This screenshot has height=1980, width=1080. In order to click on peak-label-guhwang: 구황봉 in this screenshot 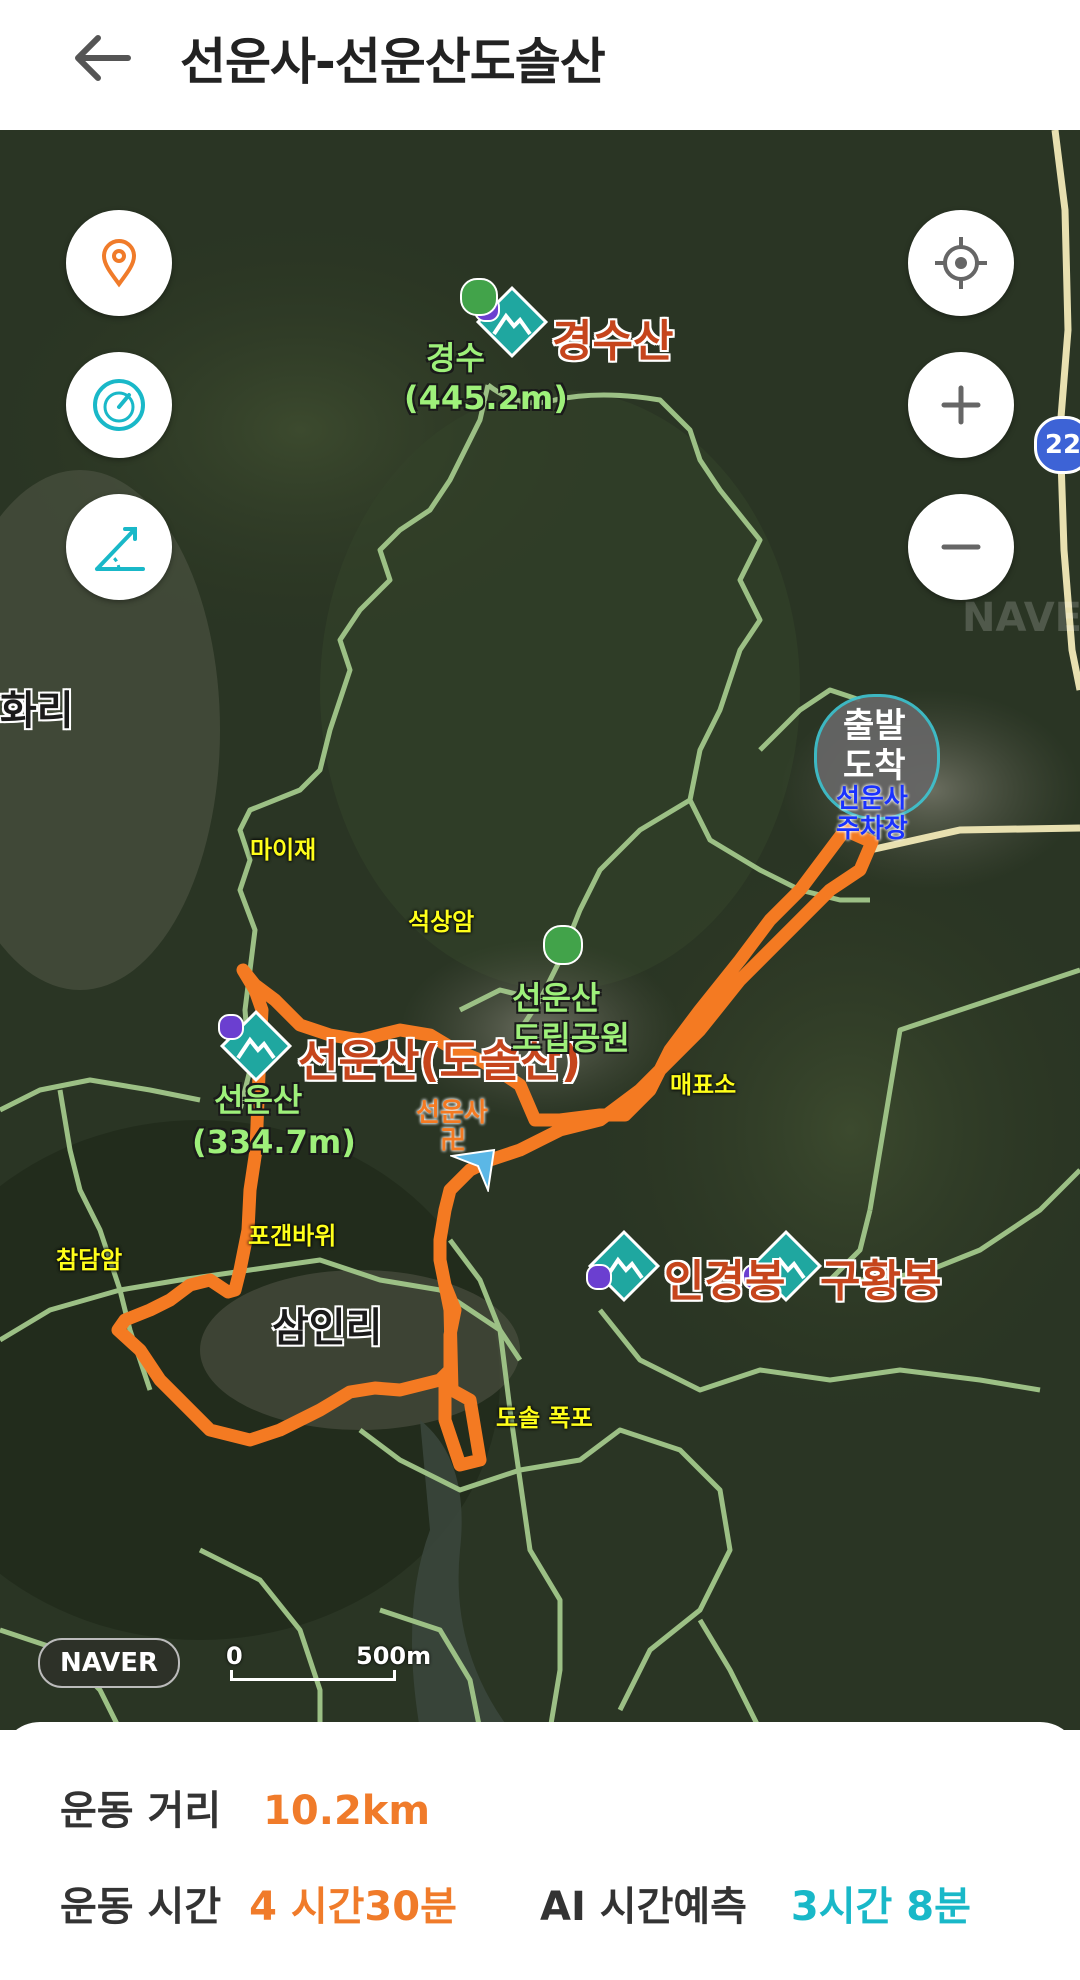, I will do `click(881, 1281)`.